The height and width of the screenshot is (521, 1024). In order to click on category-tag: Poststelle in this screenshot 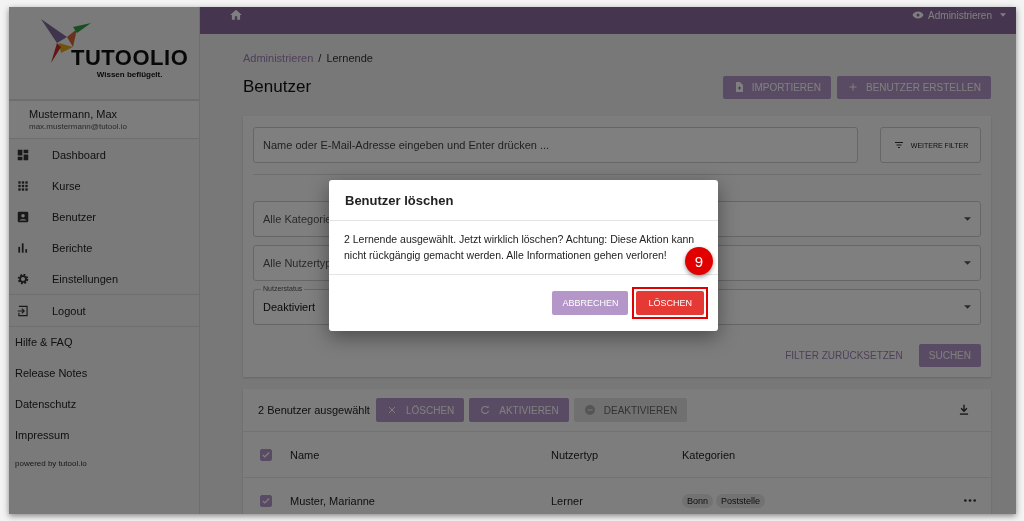, I will do `click(741, 500)`.